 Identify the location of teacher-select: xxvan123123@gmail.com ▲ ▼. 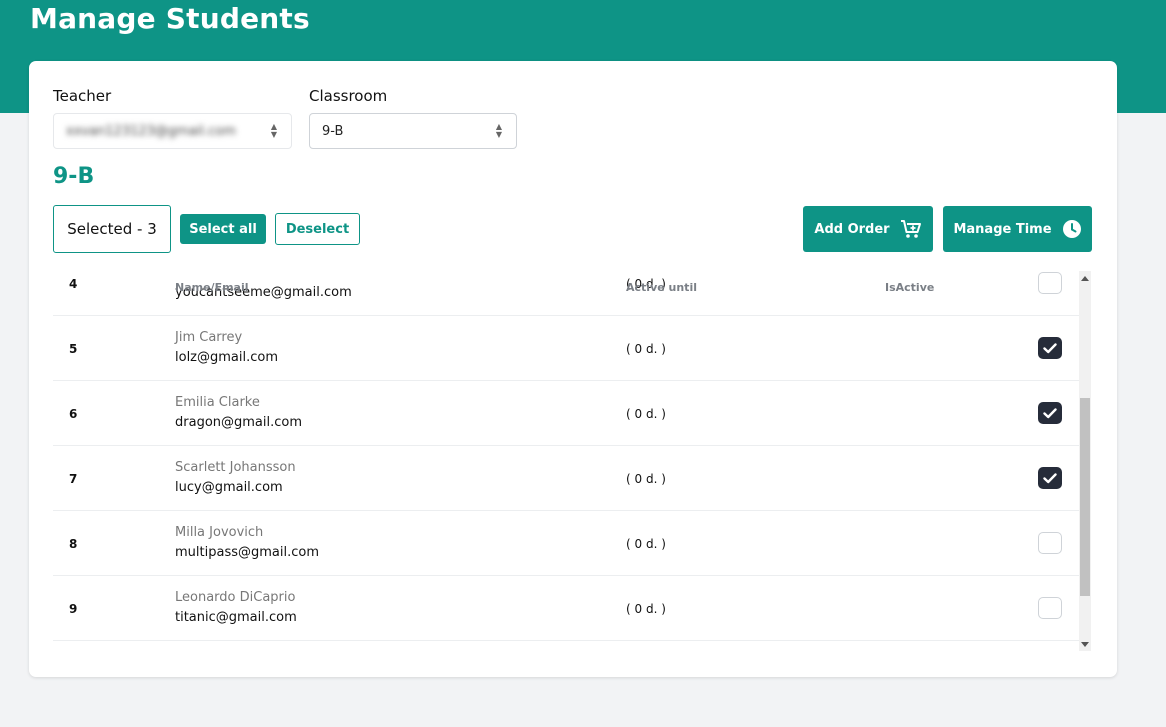
(172, 131).